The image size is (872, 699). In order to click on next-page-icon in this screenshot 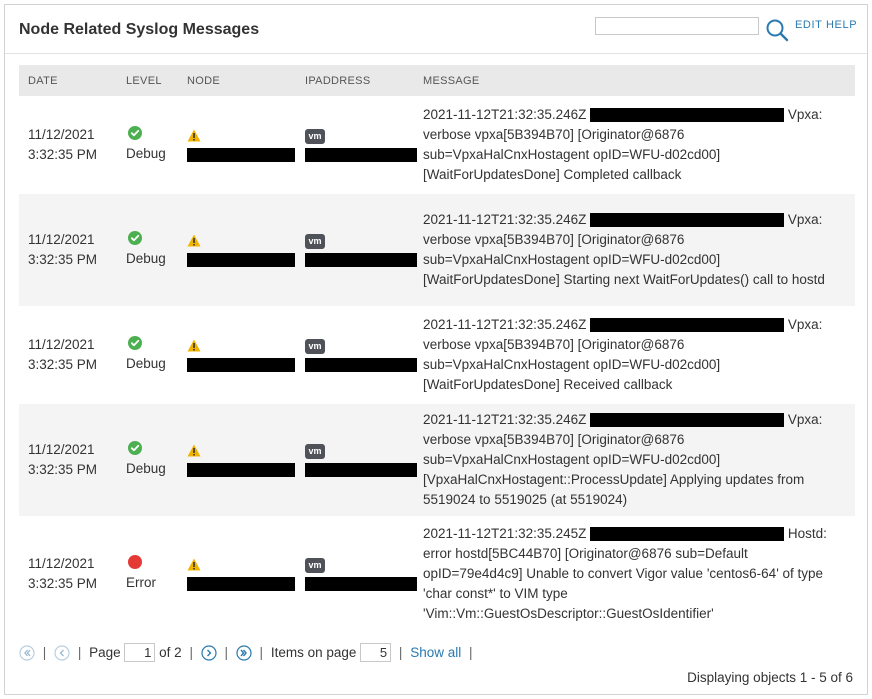, I will do `click(209, 652)`.